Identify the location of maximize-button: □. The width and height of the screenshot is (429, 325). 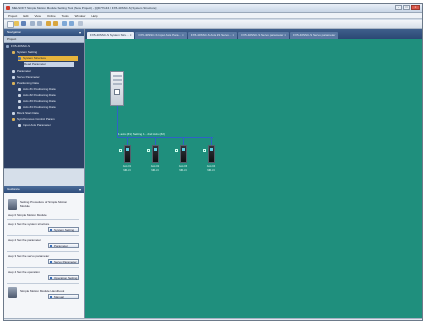
(406, 7).